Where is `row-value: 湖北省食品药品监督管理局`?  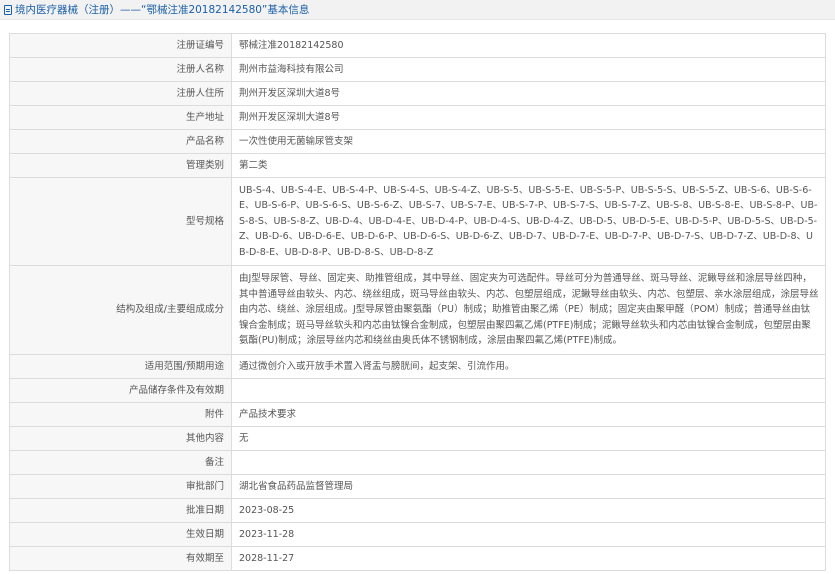
row-value: 湖北省食品药品监督管理局 is located at coordinates (528, 486).